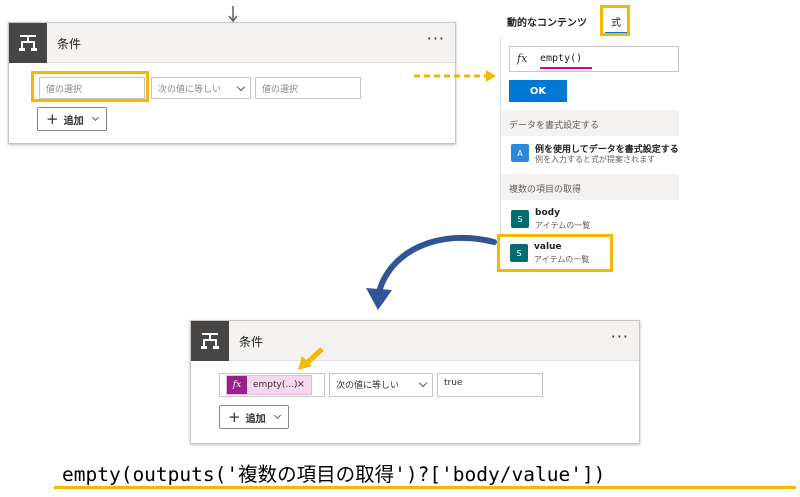  What do you see at coordinates (547, 213) in the screenshot?
I see `list-item-title: body` at bounding box center [547, 213].